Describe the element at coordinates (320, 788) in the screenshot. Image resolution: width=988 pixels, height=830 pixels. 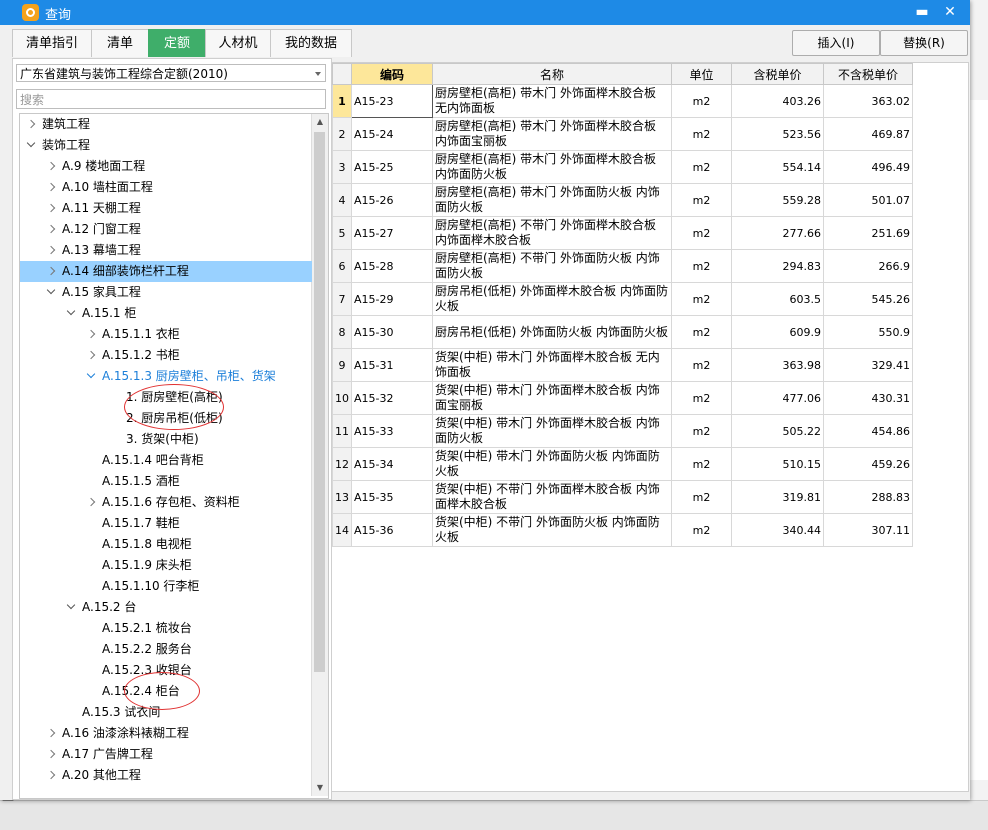
I see `scroll-down-icon: ▼` at that location.